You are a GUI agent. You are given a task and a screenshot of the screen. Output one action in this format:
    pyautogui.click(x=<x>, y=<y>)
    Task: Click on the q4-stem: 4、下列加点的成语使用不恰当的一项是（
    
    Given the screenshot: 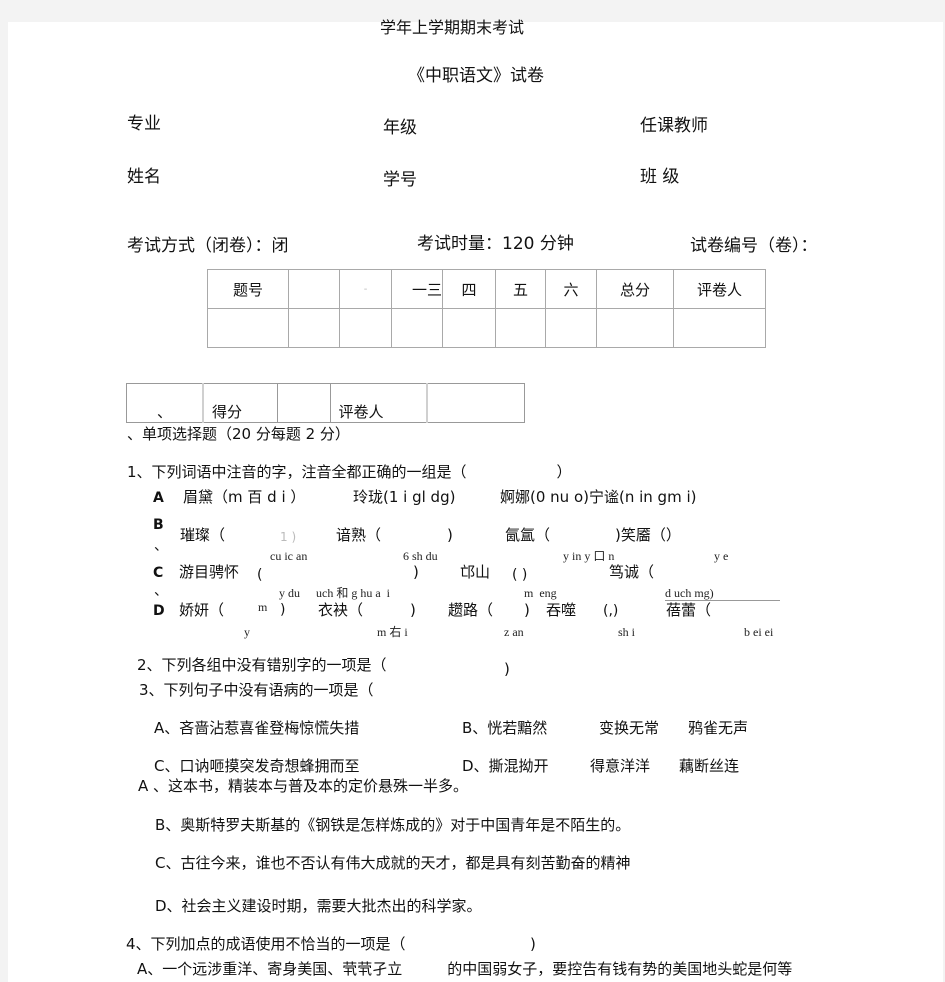 What is the action you would take?
    pyautogui.click(x=266, y=944)
    